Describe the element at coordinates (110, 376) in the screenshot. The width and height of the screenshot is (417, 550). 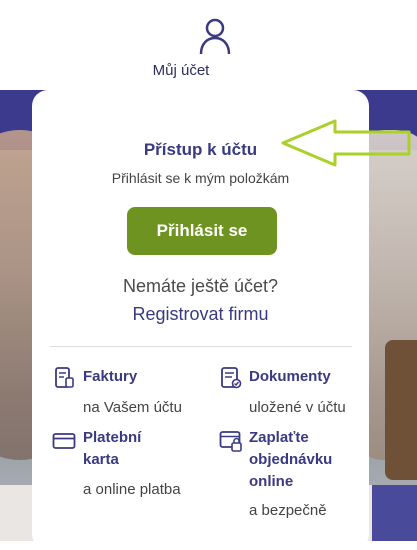
I see `feature-invoices-title: Faktury` at that location.